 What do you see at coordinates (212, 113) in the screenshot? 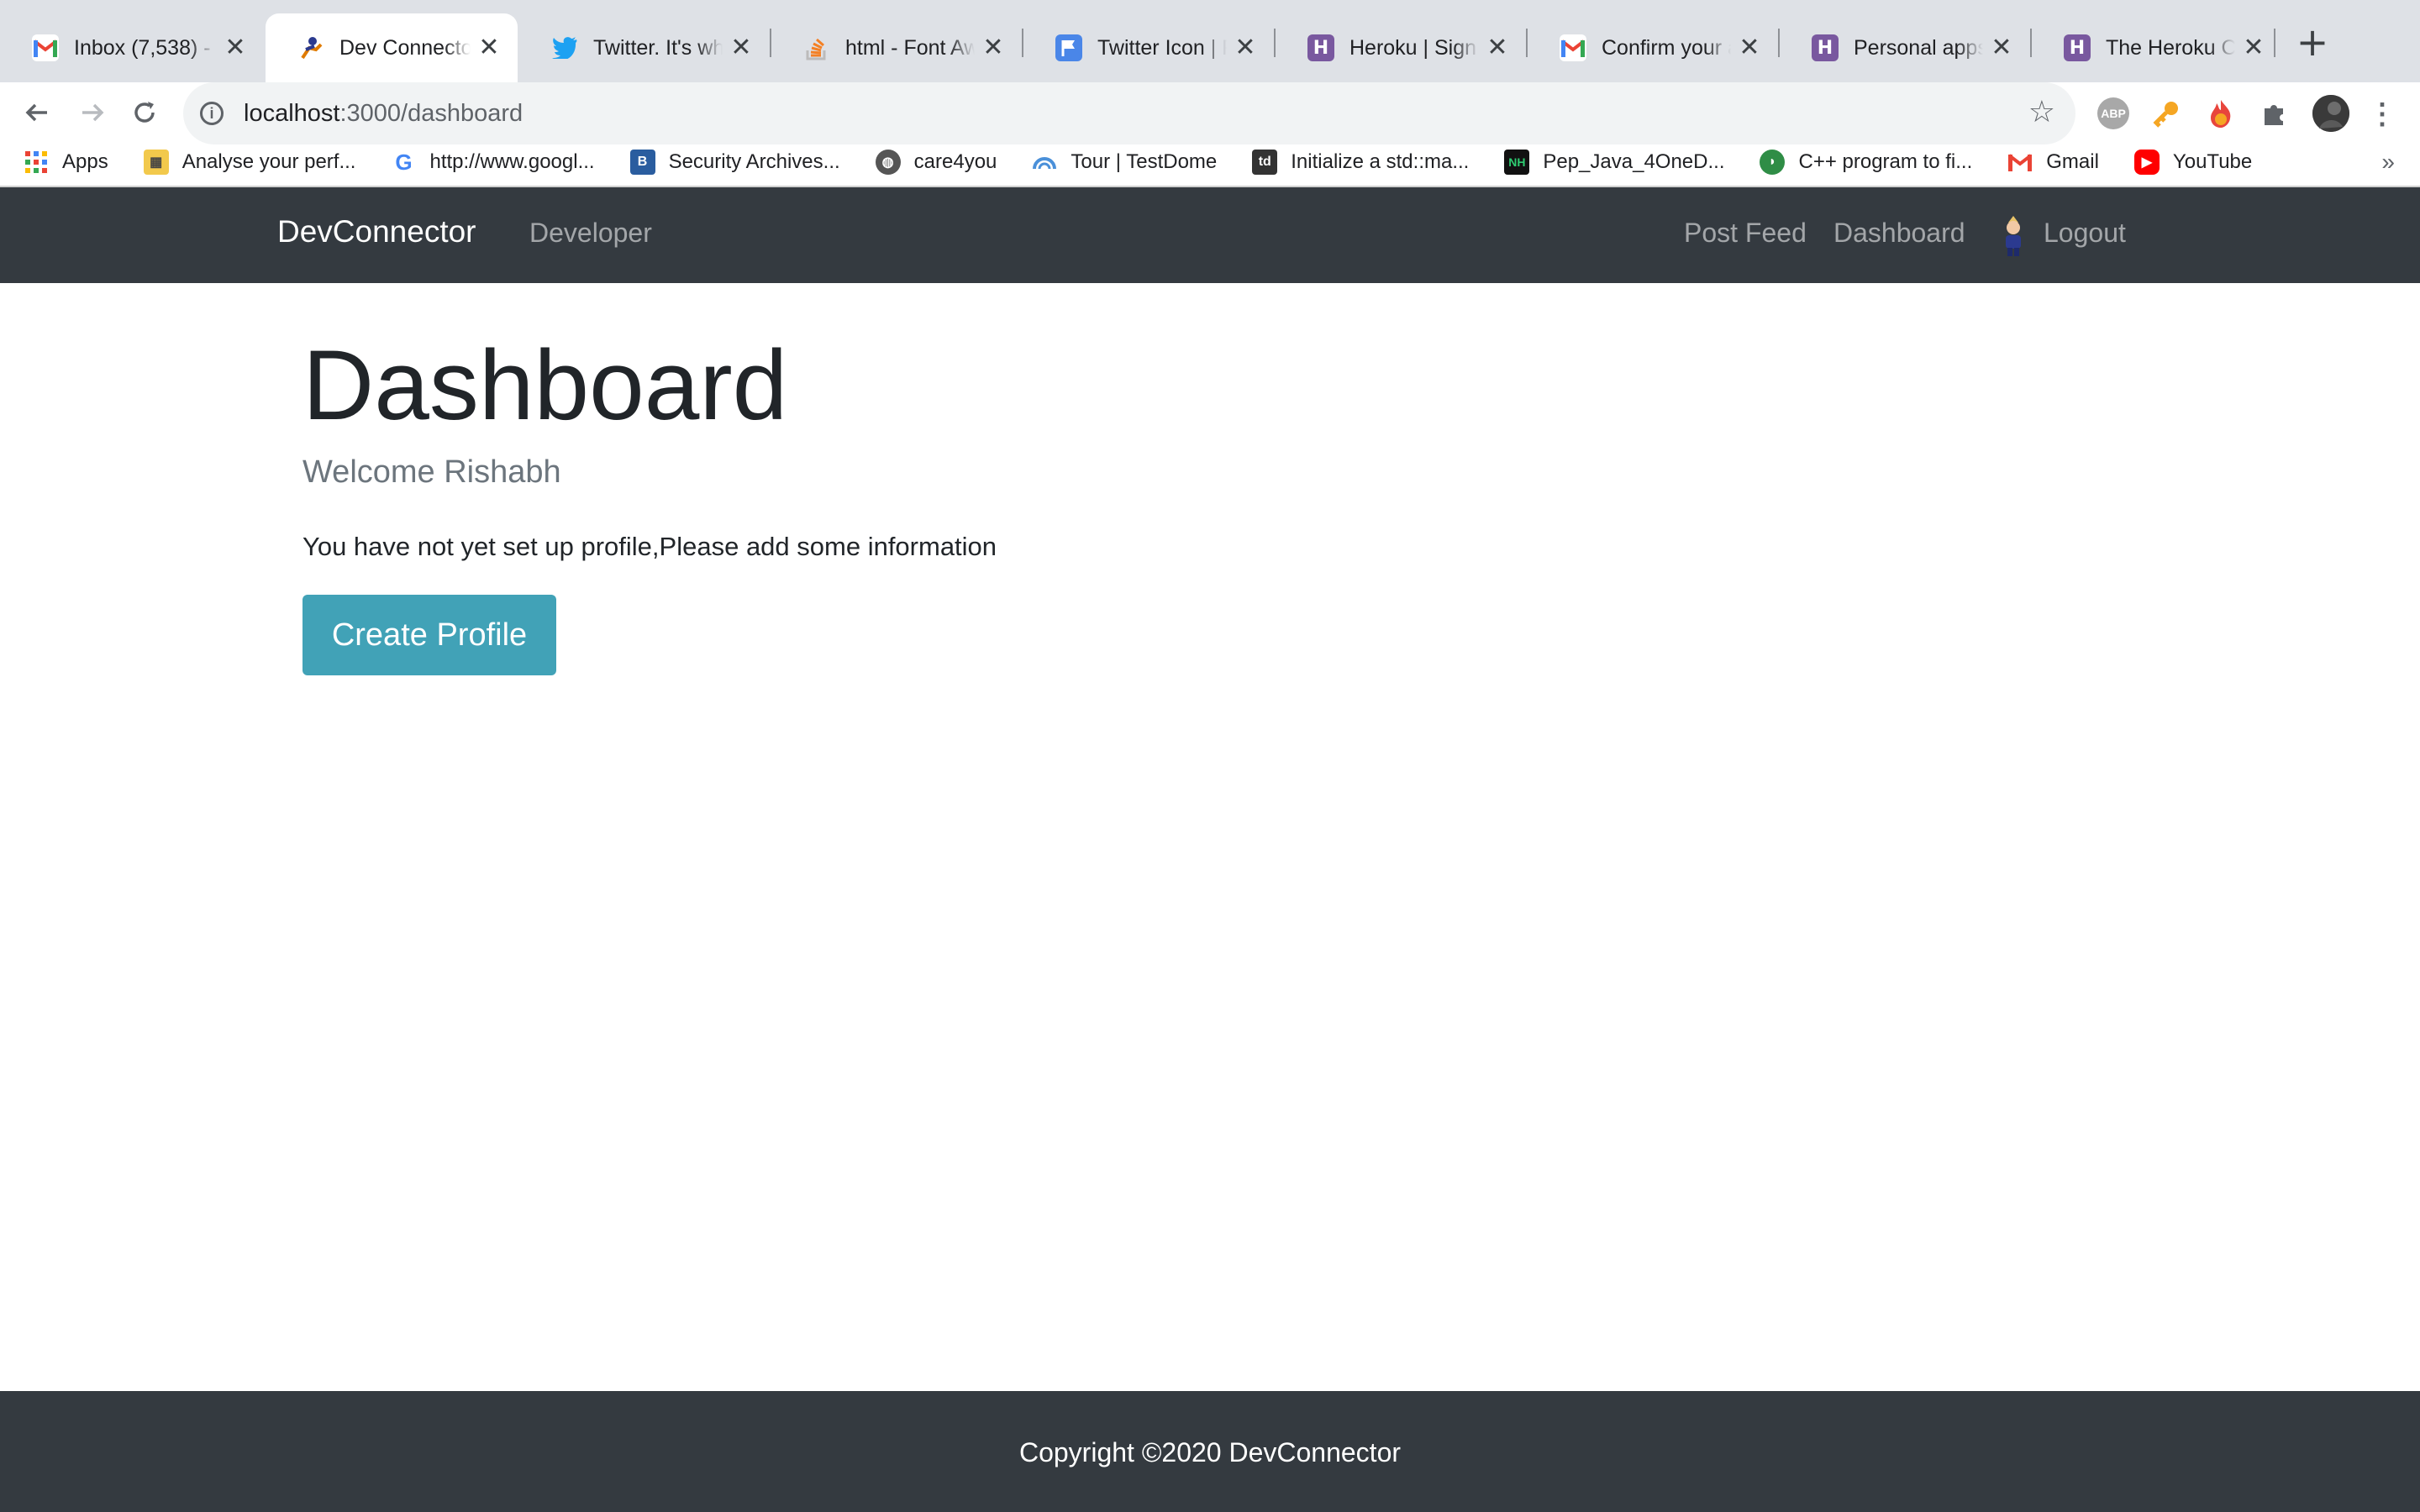
I see `site-info-icon: i` at bounding box center [212, 113].